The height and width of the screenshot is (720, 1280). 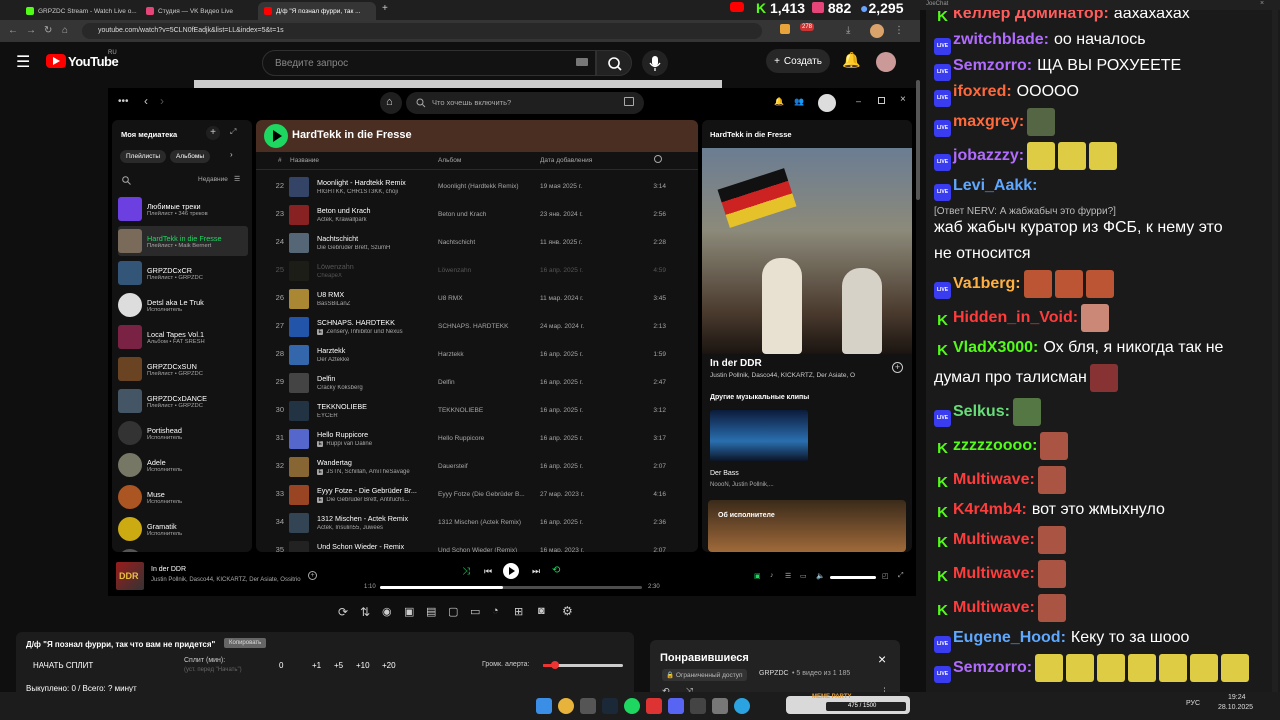 What do you see at coordinates (213, 179) in the screenshot?
I see `library-sort: Недавние` at bounding box center [213, 179].